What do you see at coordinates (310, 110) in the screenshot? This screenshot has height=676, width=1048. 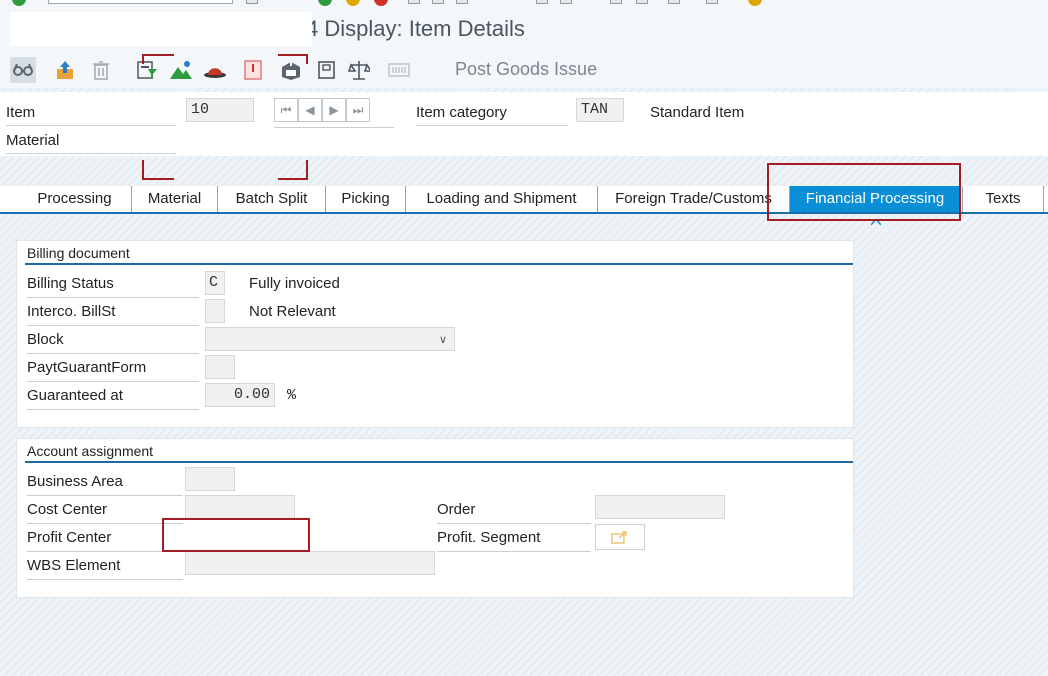 I see `previous-item-icon: ◀` at bounding box center [310, 110].